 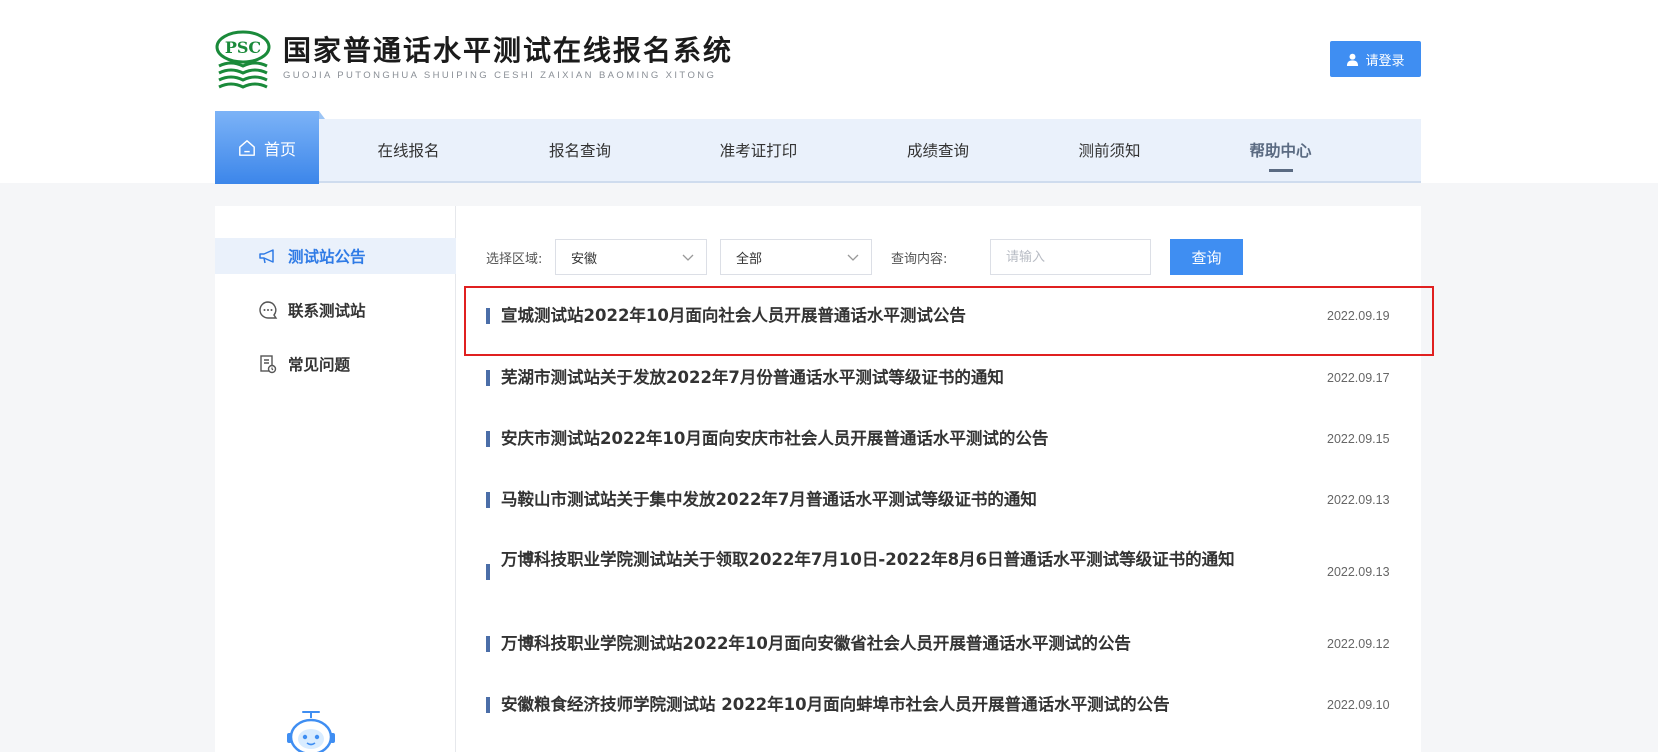 What do you see at coordinates (335, 479) in the screenshot?
I see `sidebar: 测试站公告 联系测试站 常见问题` at bounding box center [335, 479].